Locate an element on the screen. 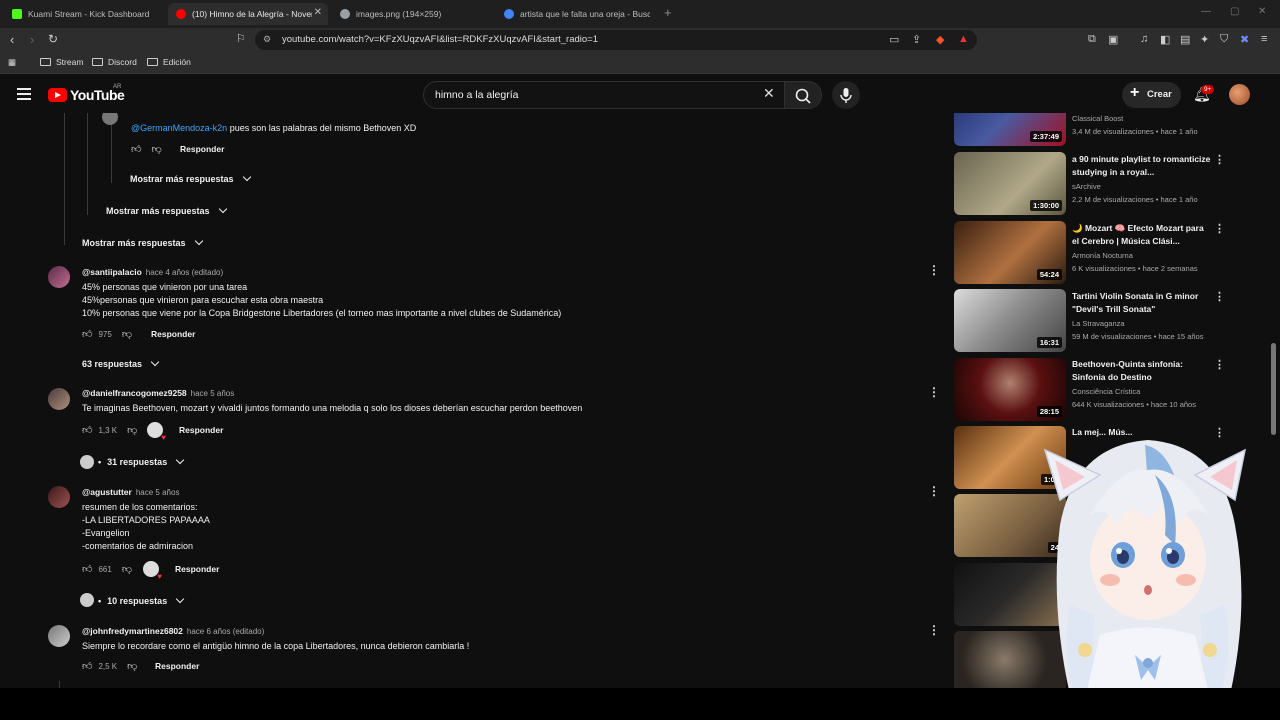 The width and height of the screenshot is (1280, 720). reload-icon: ↻ is located at coordinates (53, 39).